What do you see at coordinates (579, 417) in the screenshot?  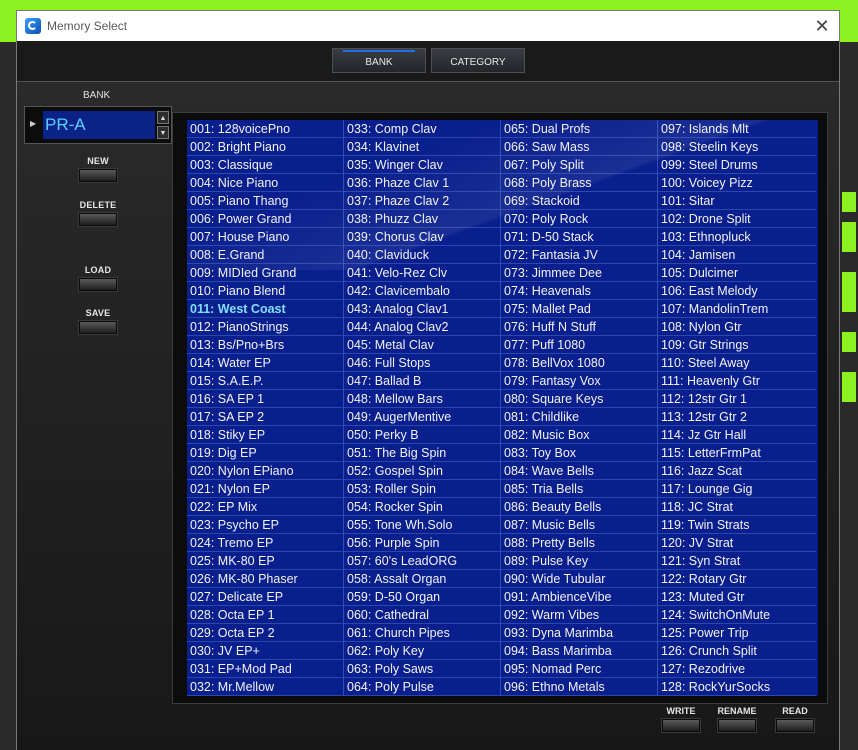 I see `patch-item: 081: Childlike` at bounding box center [579, 417].